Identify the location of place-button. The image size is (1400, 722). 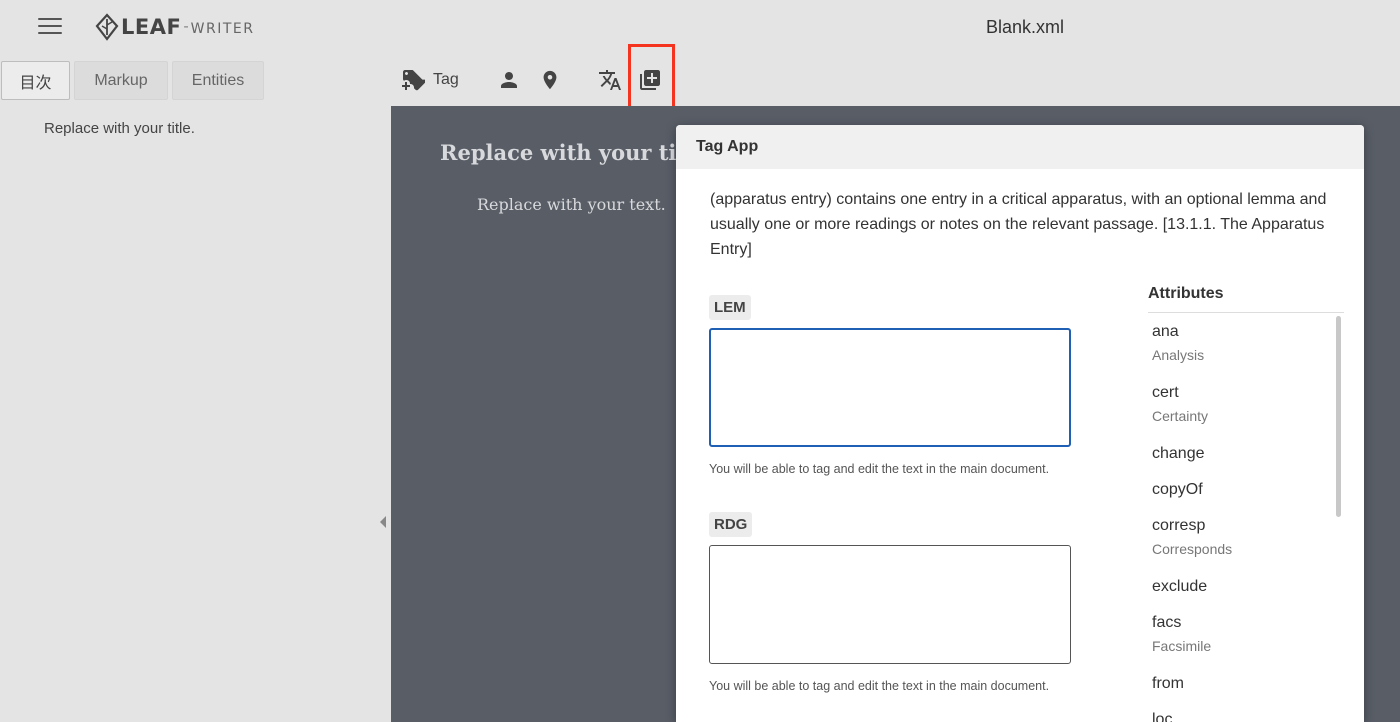
(550, 80).